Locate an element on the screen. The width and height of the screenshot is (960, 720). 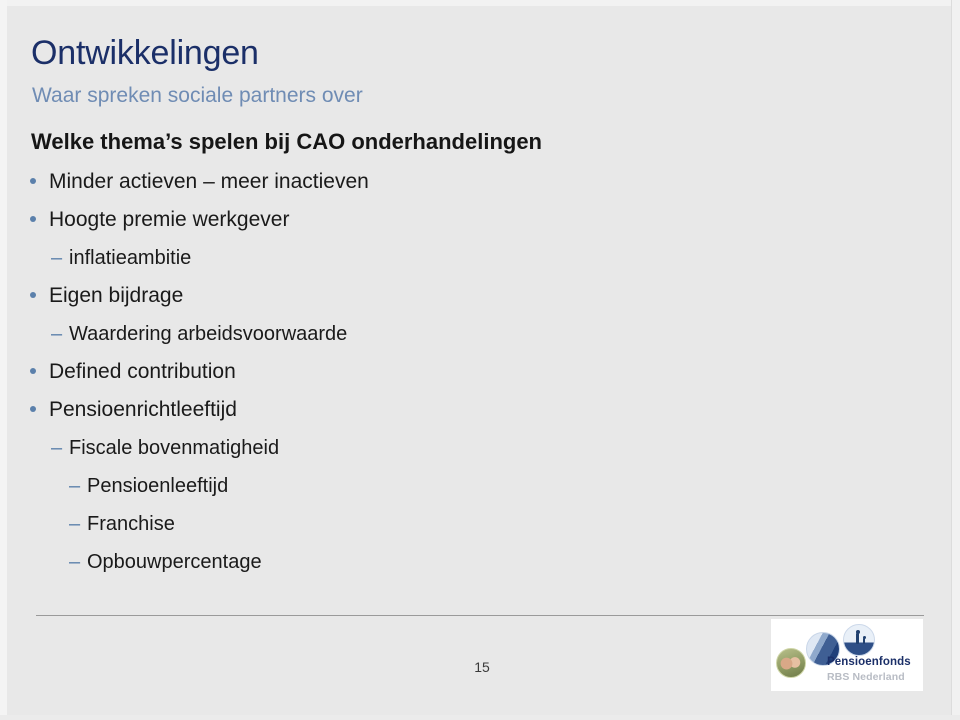
logo-name: Pensioenfonds is located at coordinates (869, 662).